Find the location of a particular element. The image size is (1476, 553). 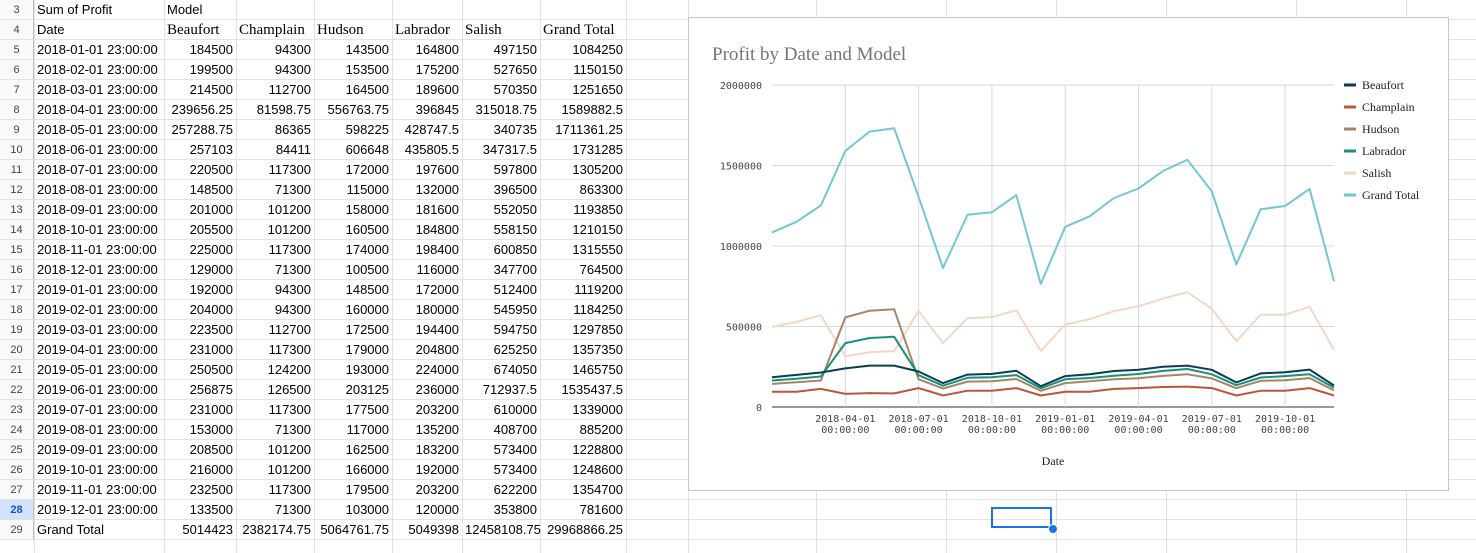

date-header-cell: Date is located at coordinates (99, 30).